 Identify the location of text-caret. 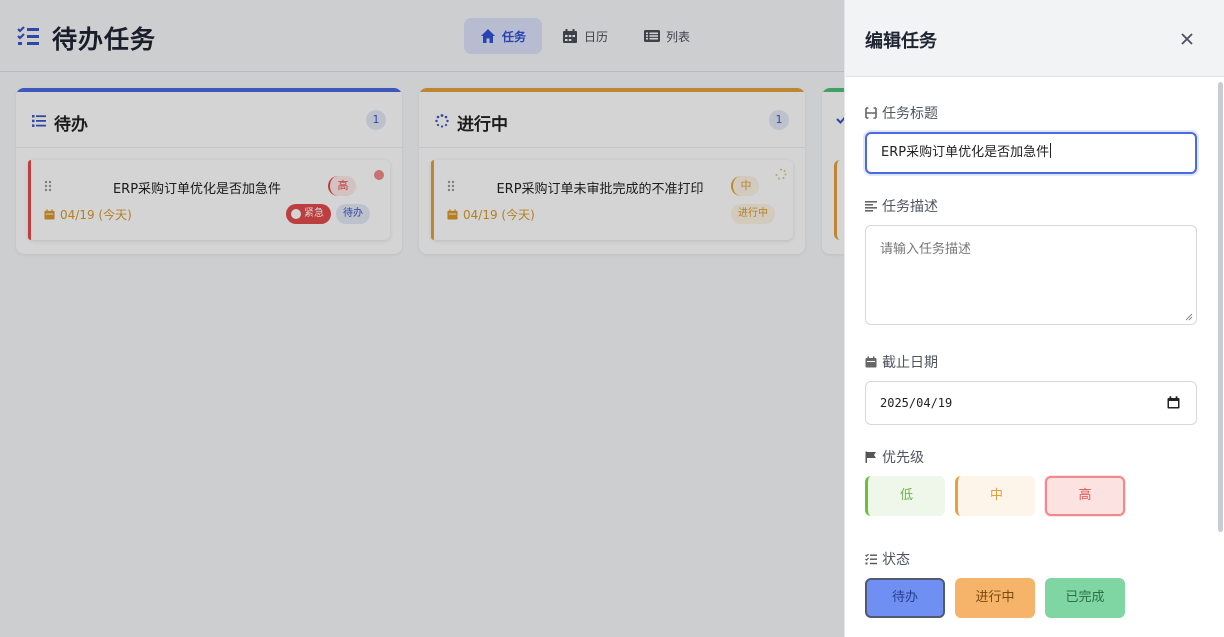
(1051, 150).